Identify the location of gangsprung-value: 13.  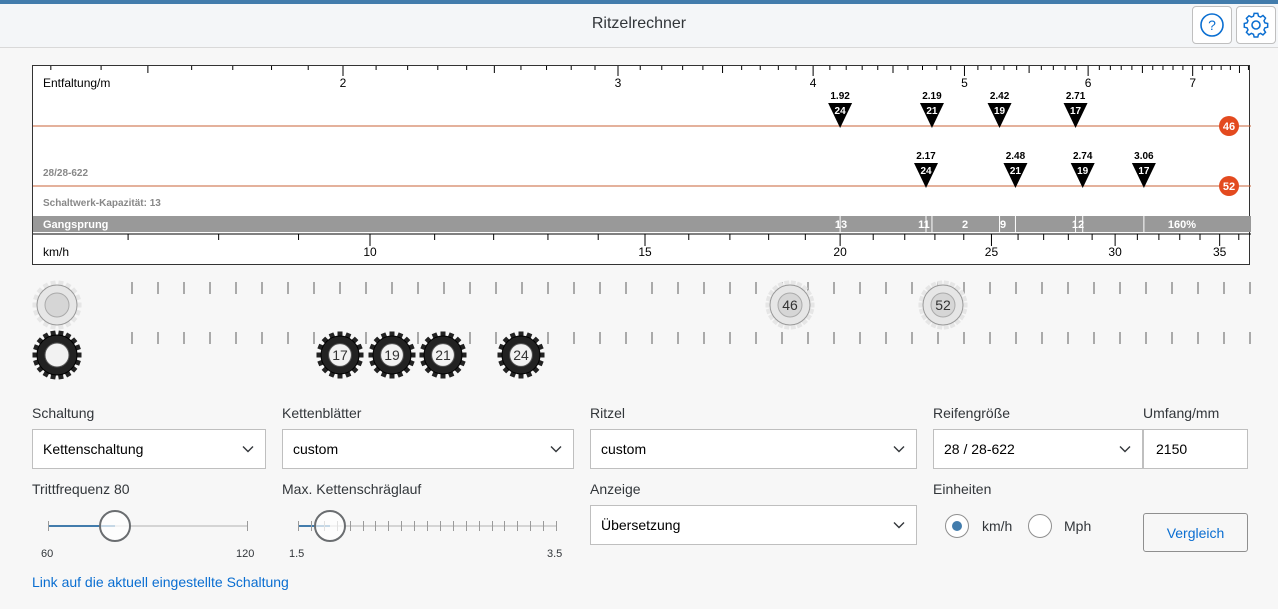
(841, 225).